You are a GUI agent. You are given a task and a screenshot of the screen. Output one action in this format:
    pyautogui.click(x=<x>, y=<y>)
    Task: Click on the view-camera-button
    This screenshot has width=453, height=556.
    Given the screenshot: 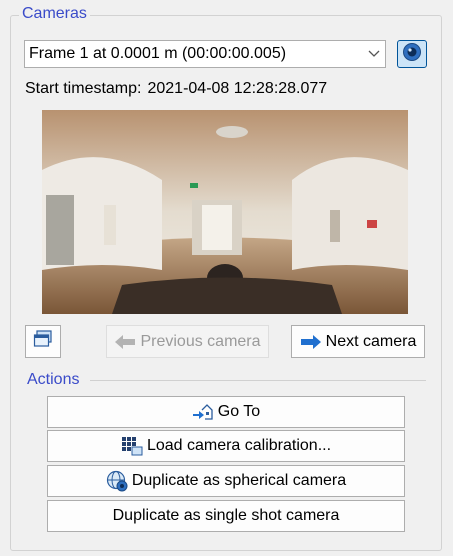 What is the action you would take?
    pyautogui.click(x=412, y=54)
    